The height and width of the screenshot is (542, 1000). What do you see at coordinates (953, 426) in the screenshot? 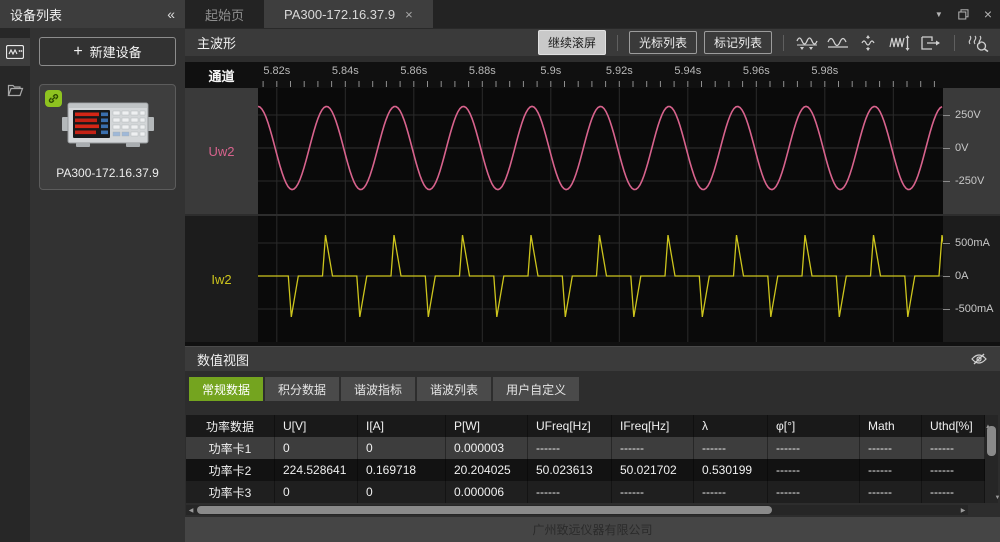
I see `column-header: Uthd[%]` at bounding box center [953, 426].